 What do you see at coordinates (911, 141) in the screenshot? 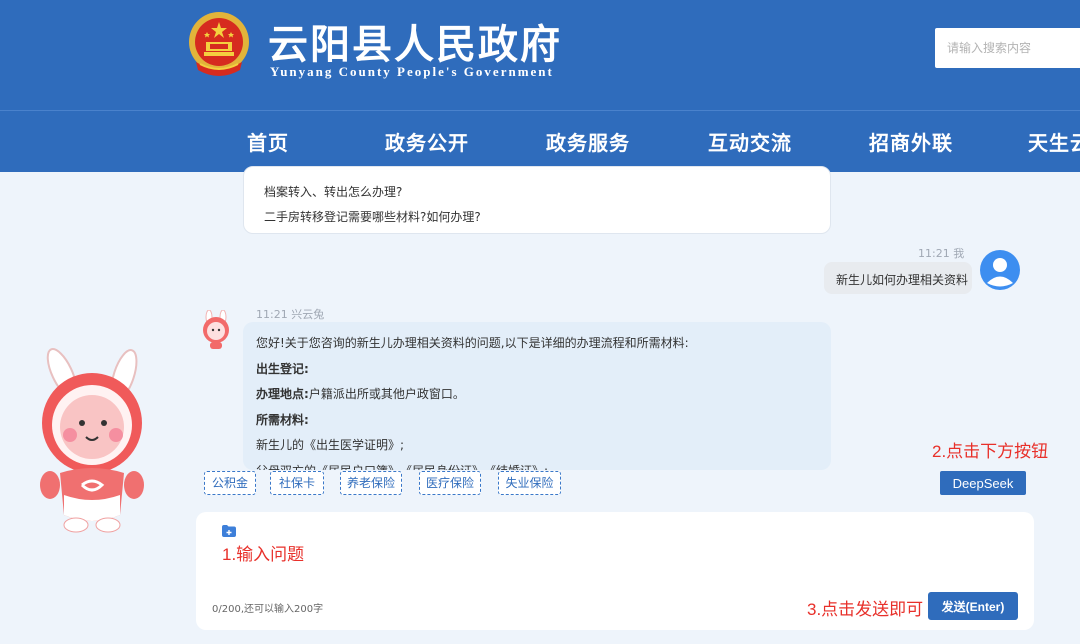
I see `nav-item-investment: 招商外联` at bounding box center [911, 141].